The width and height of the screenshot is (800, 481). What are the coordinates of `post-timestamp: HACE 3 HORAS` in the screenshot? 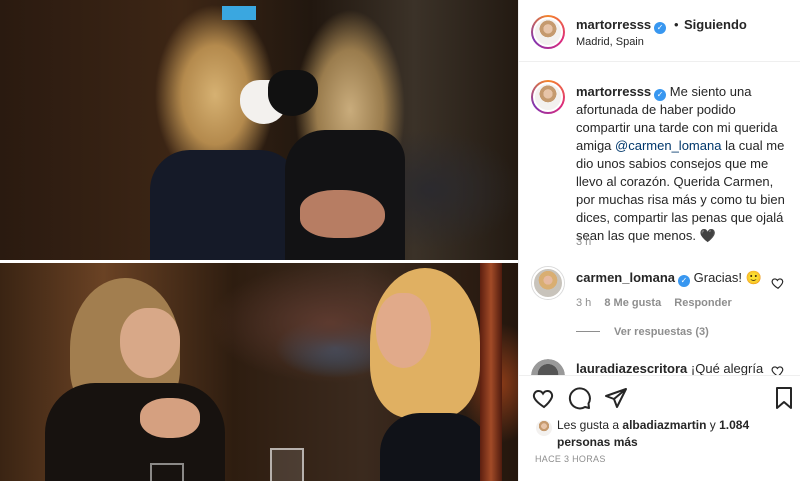 It's located at (570, 459).